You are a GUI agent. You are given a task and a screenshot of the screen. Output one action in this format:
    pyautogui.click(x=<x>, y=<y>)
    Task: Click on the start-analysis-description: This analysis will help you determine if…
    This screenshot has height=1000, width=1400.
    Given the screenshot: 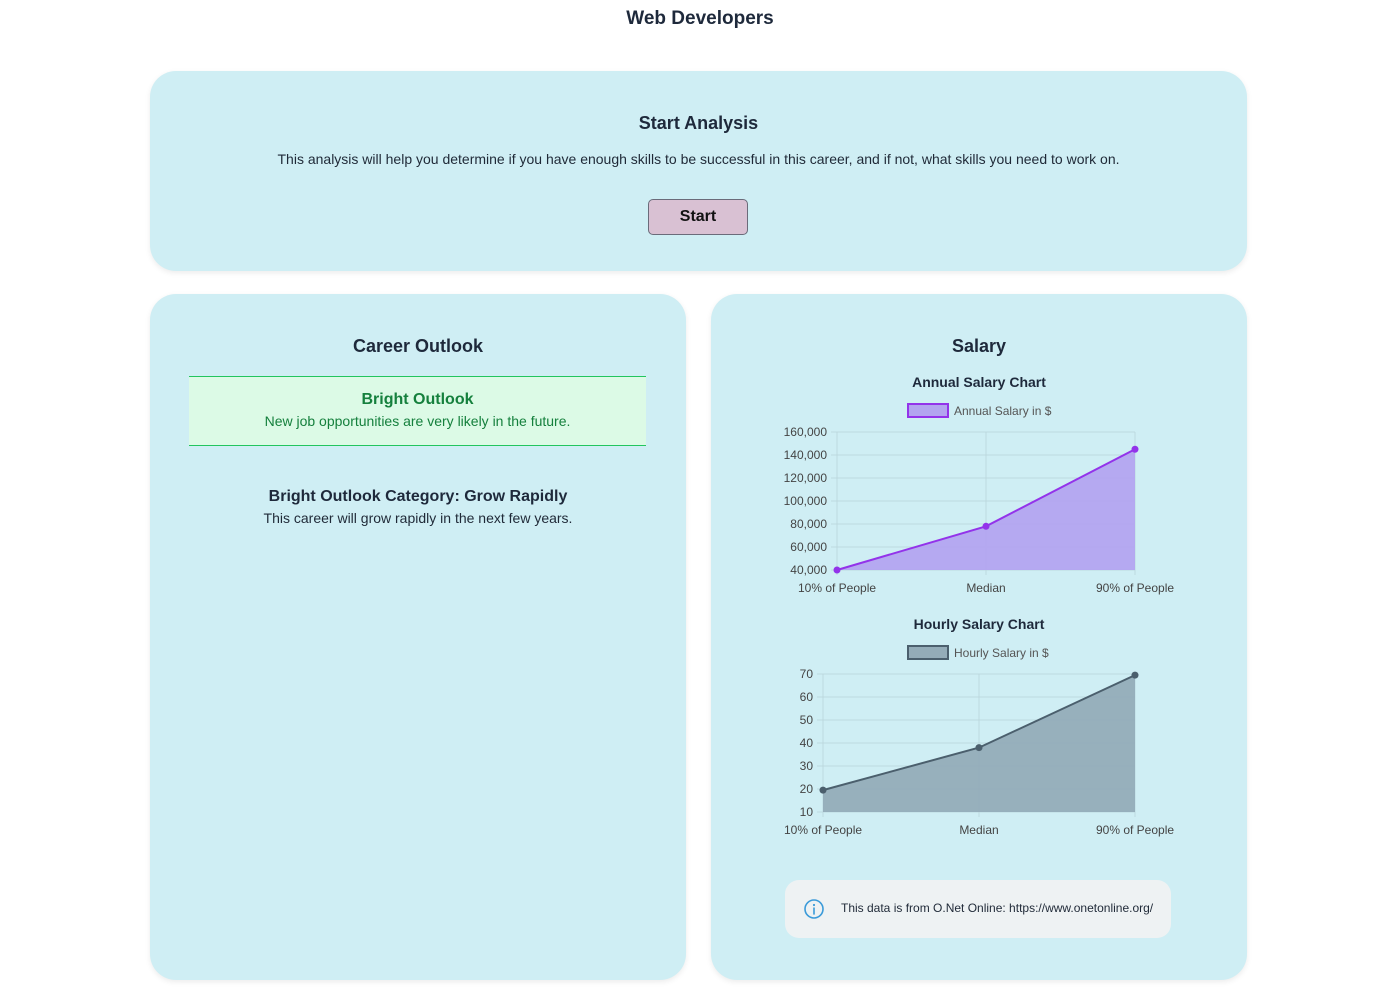 What is the action you would take?
    pyautogui.click(x=698, y=159)
    